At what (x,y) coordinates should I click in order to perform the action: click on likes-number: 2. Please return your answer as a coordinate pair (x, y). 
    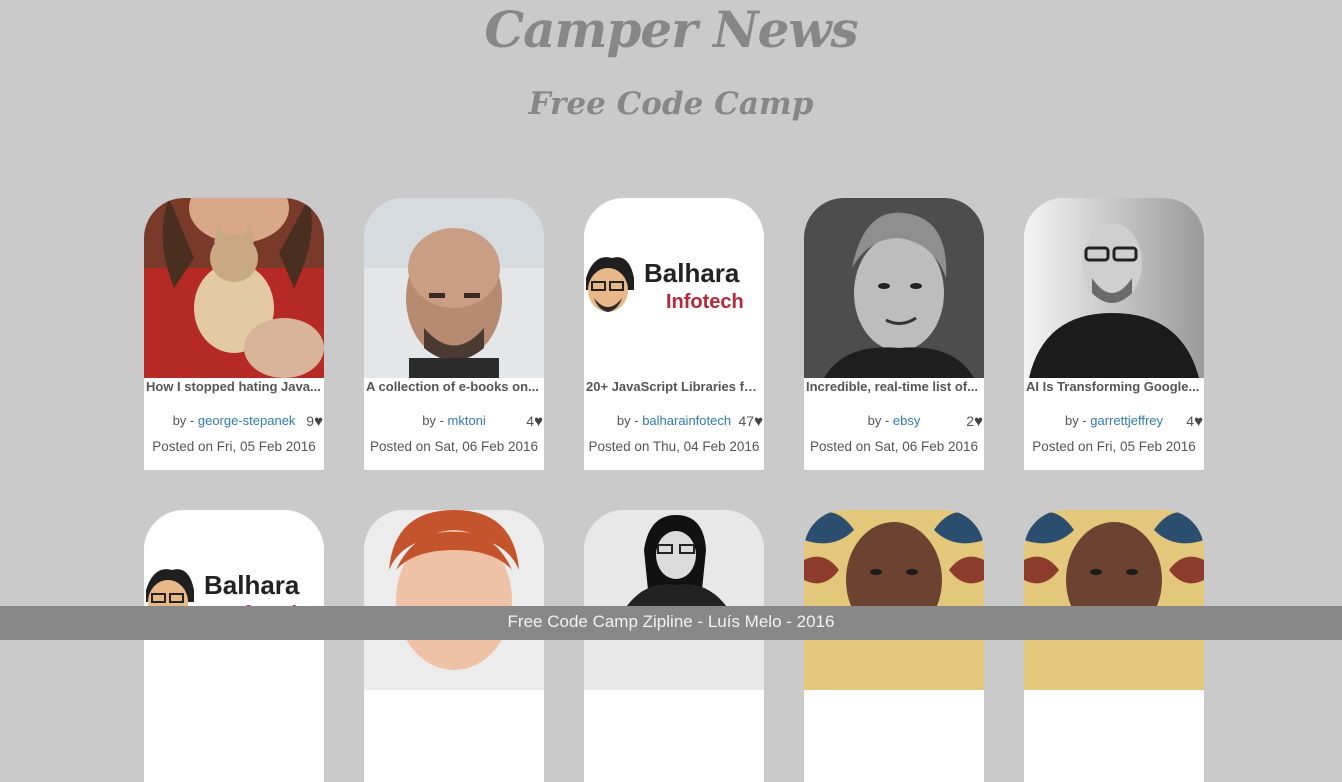
    Looking at the image, I should click on (970, 421).